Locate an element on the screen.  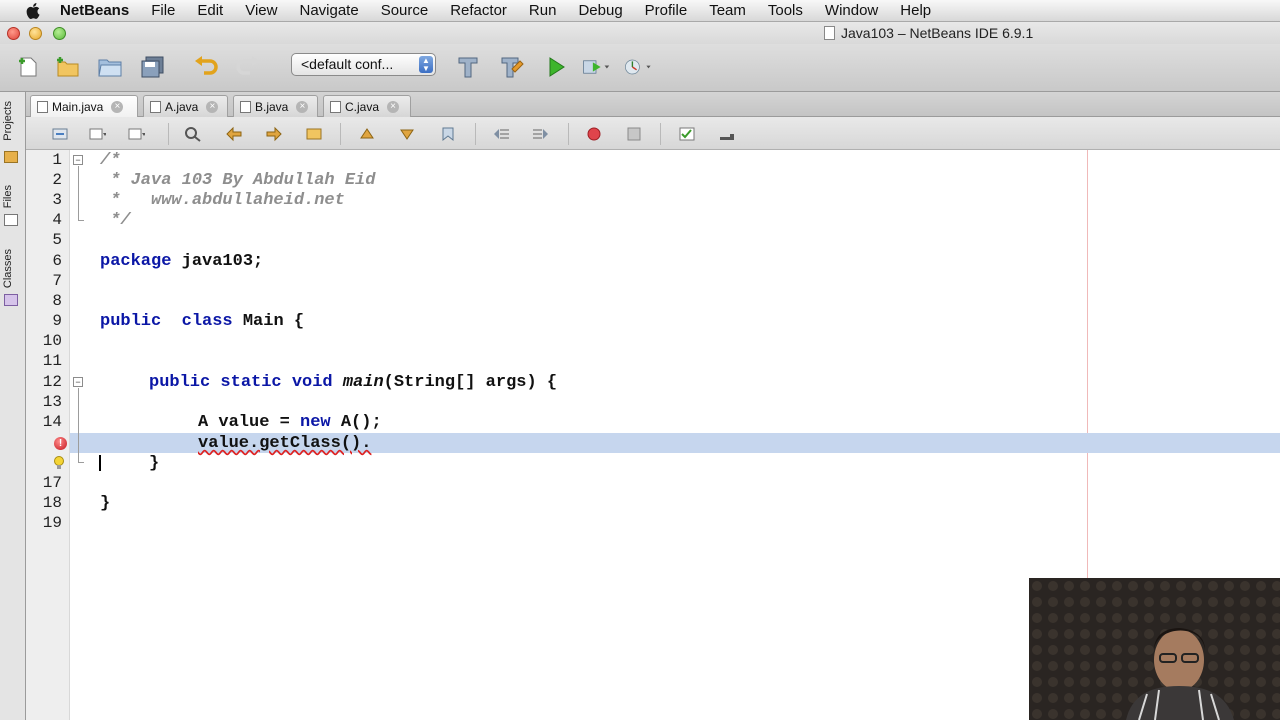
toggle-highlight-icon is located at coordinates (314, 134).